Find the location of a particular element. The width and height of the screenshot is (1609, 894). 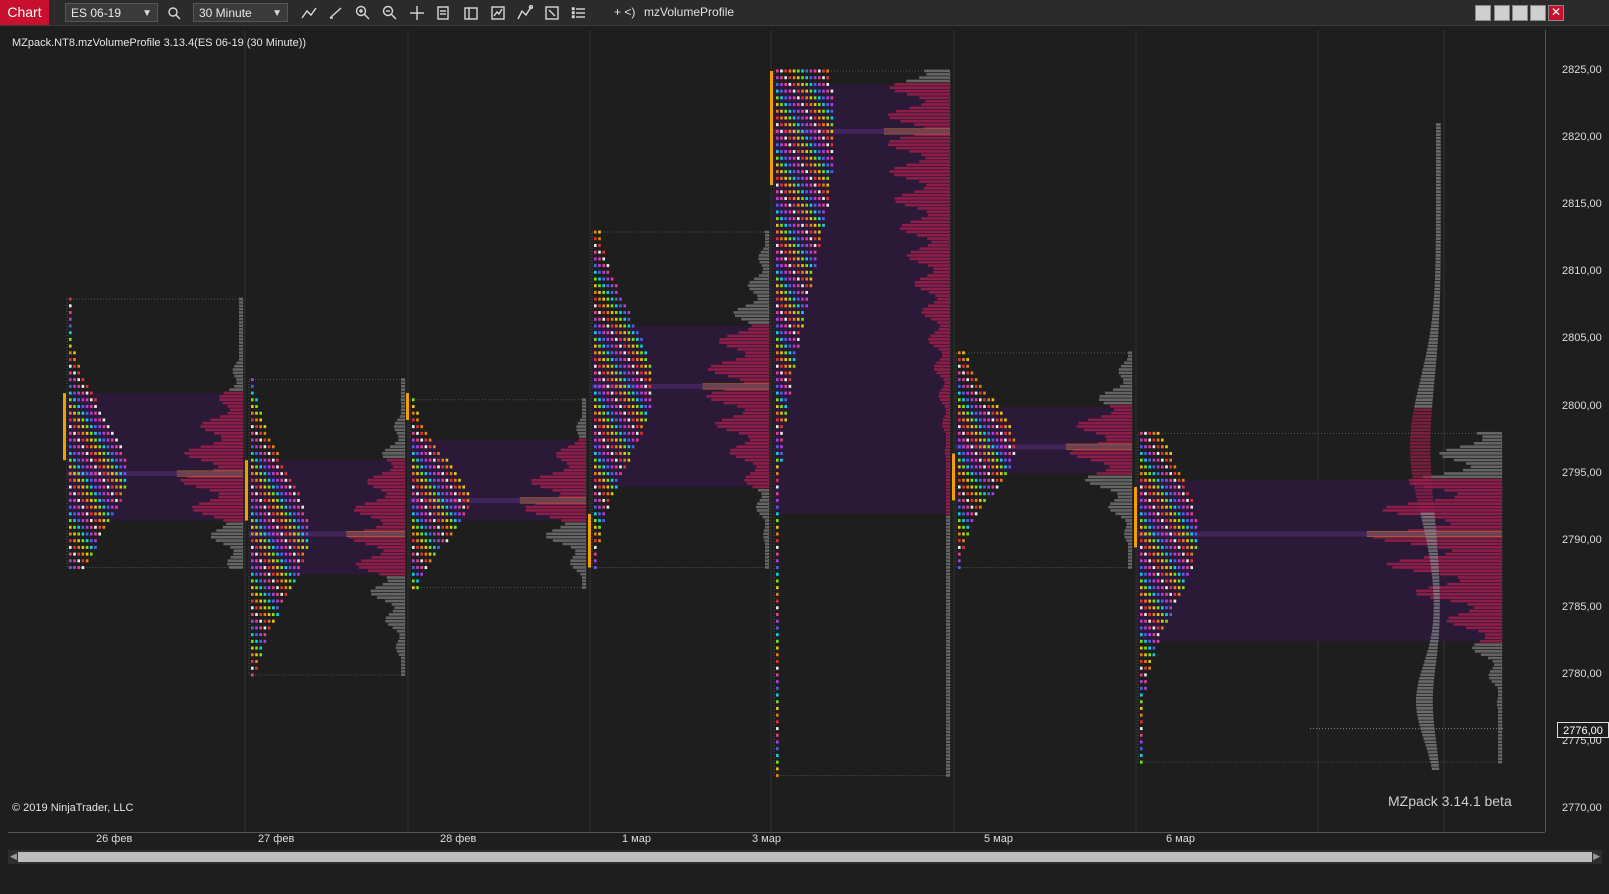

crosshair-icon is located at coordinates (417, 12).